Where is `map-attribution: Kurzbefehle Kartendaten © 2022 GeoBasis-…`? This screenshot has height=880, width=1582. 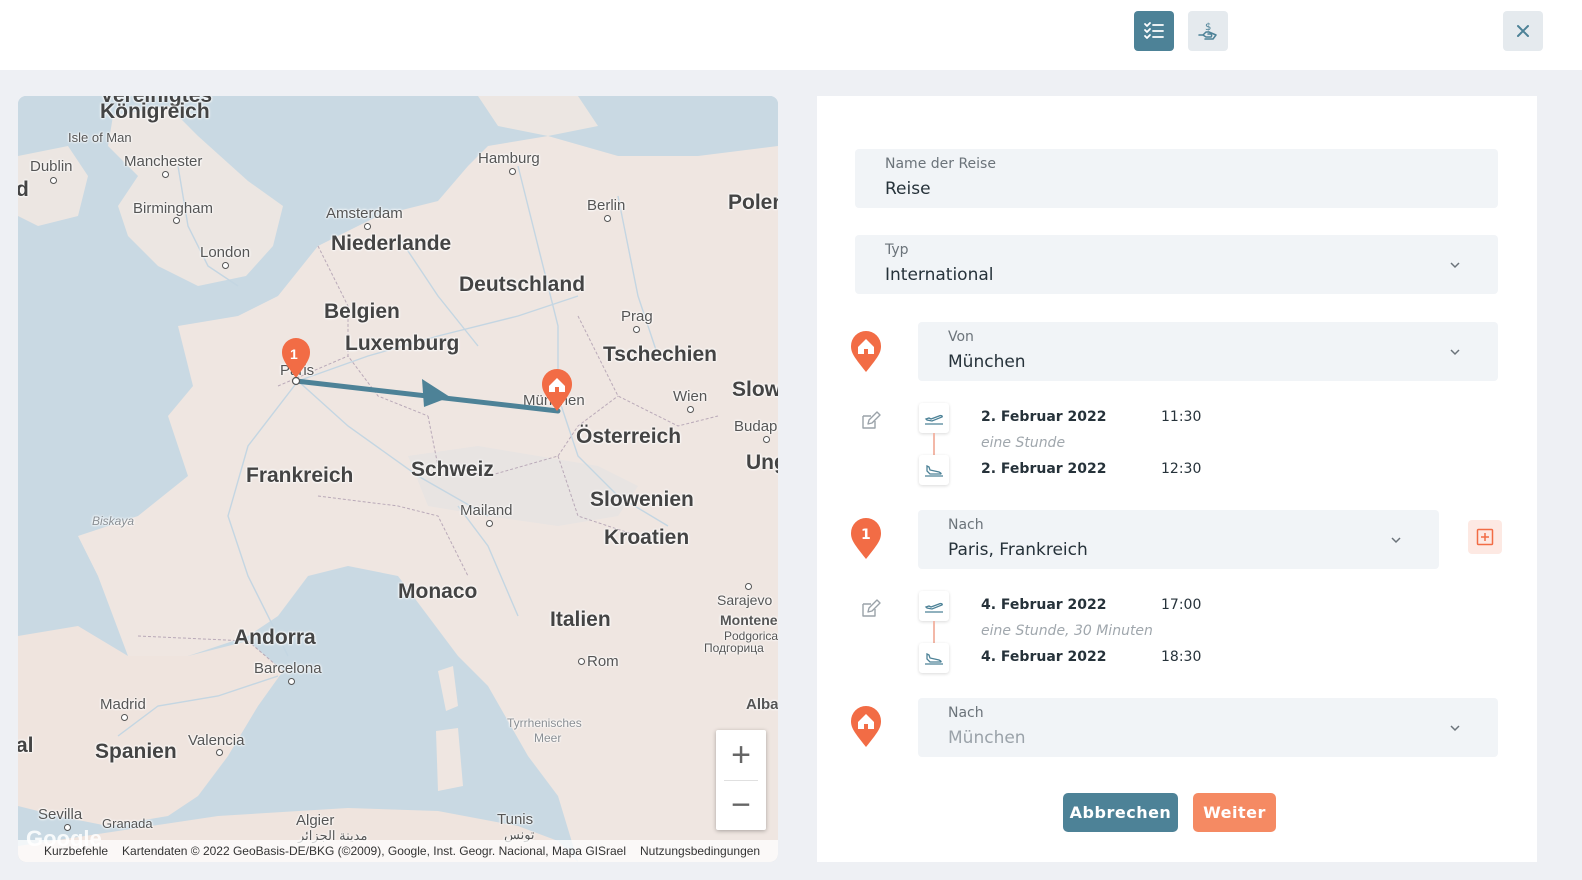
map-attribution: Kurzbefehle Kartendaten © 2022 GeoBasis-… is located at coordinates (398, 851).